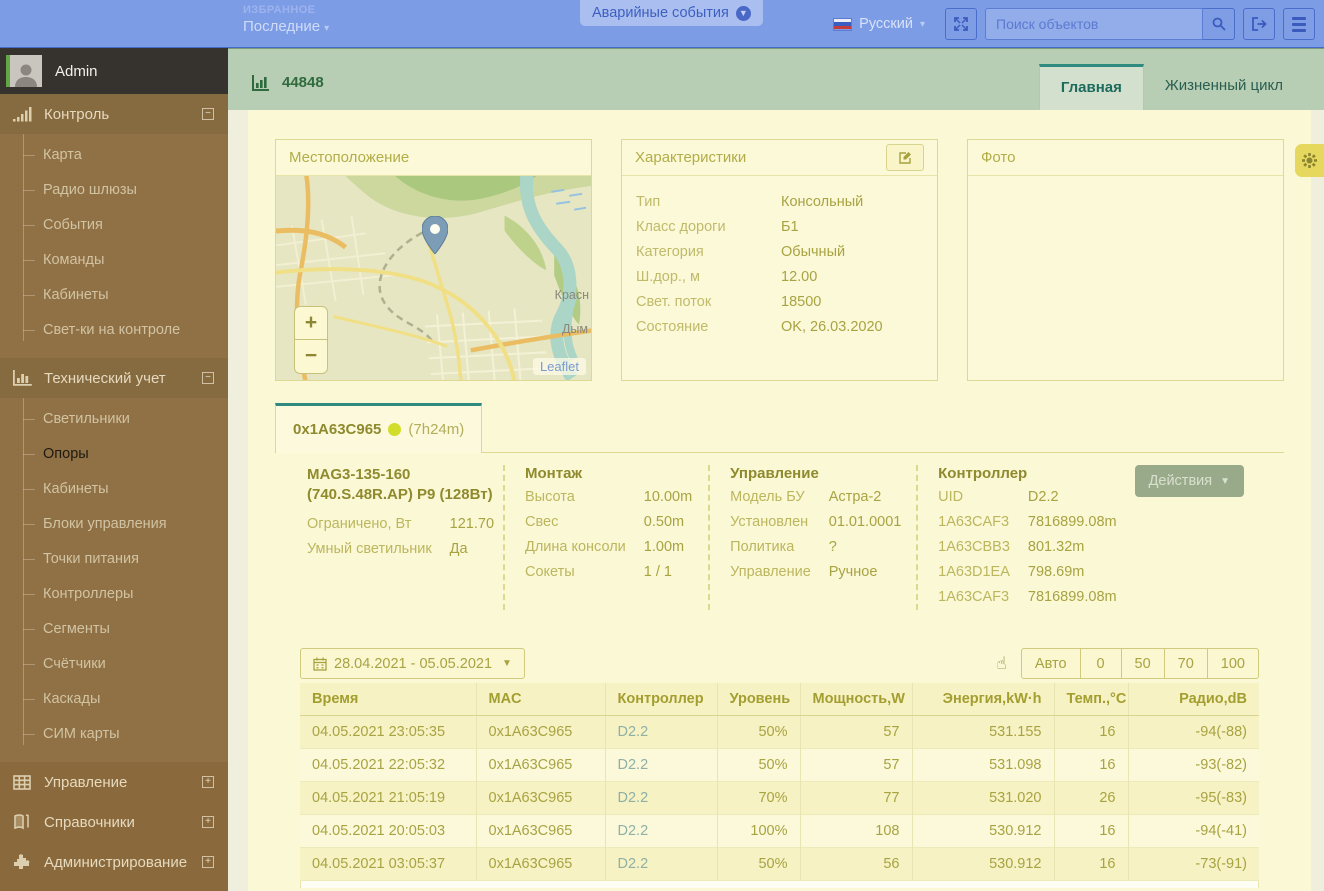 The width and height of the screenshot is (1324, 891). What do you see at coordinates (855, 699) in the screenshot?
I see `column-header: Мощность,W` at bounding box center [855, 699].